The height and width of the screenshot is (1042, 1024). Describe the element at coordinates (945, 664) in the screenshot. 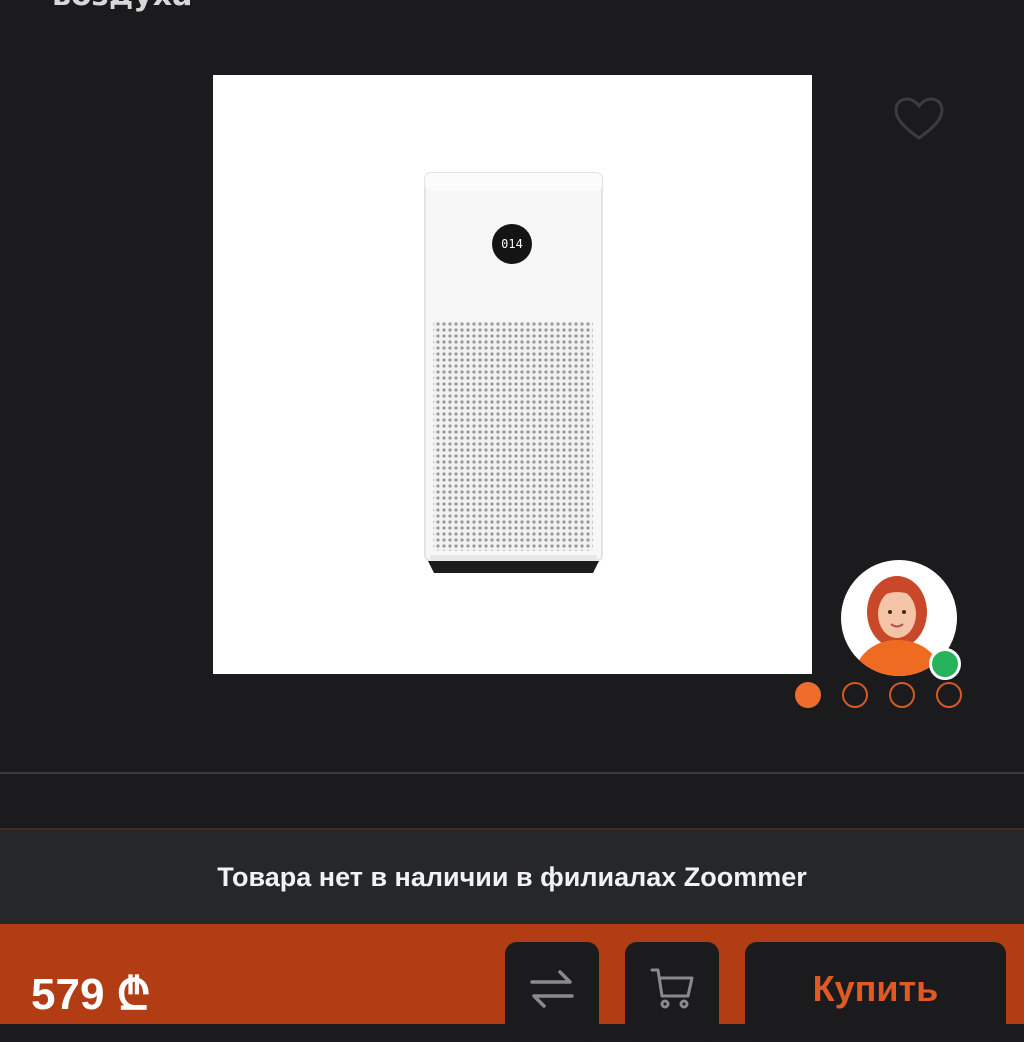

I see `online-status-indicator` at that location.